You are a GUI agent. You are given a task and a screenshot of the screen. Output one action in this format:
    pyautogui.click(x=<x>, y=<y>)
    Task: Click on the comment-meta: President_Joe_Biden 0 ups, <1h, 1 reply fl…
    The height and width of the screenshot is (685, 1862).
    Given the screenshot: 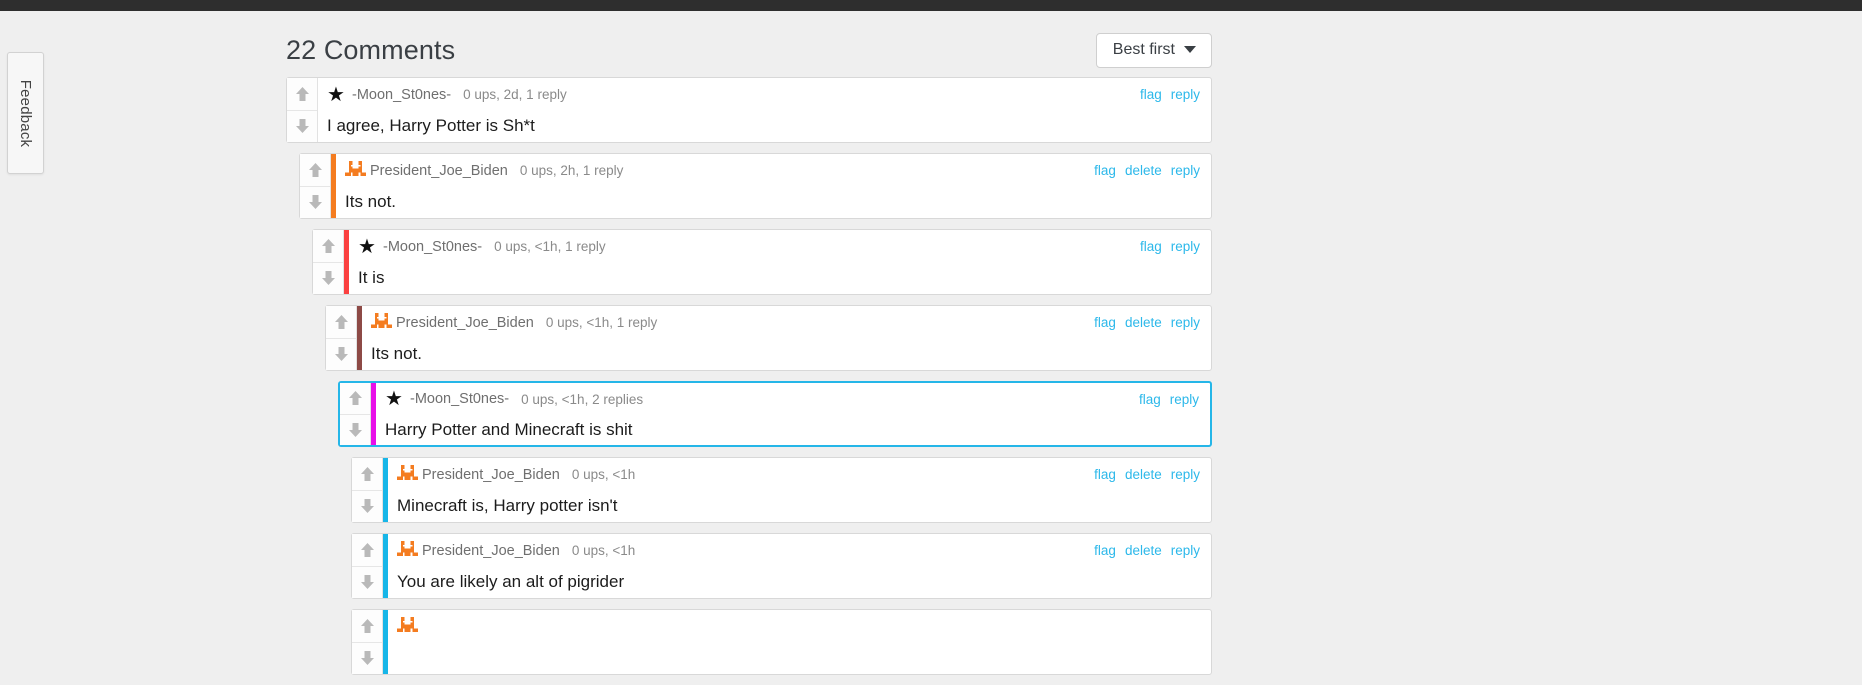 What is the action you would take?
    pyautogui.click(x=791, y=322)
    